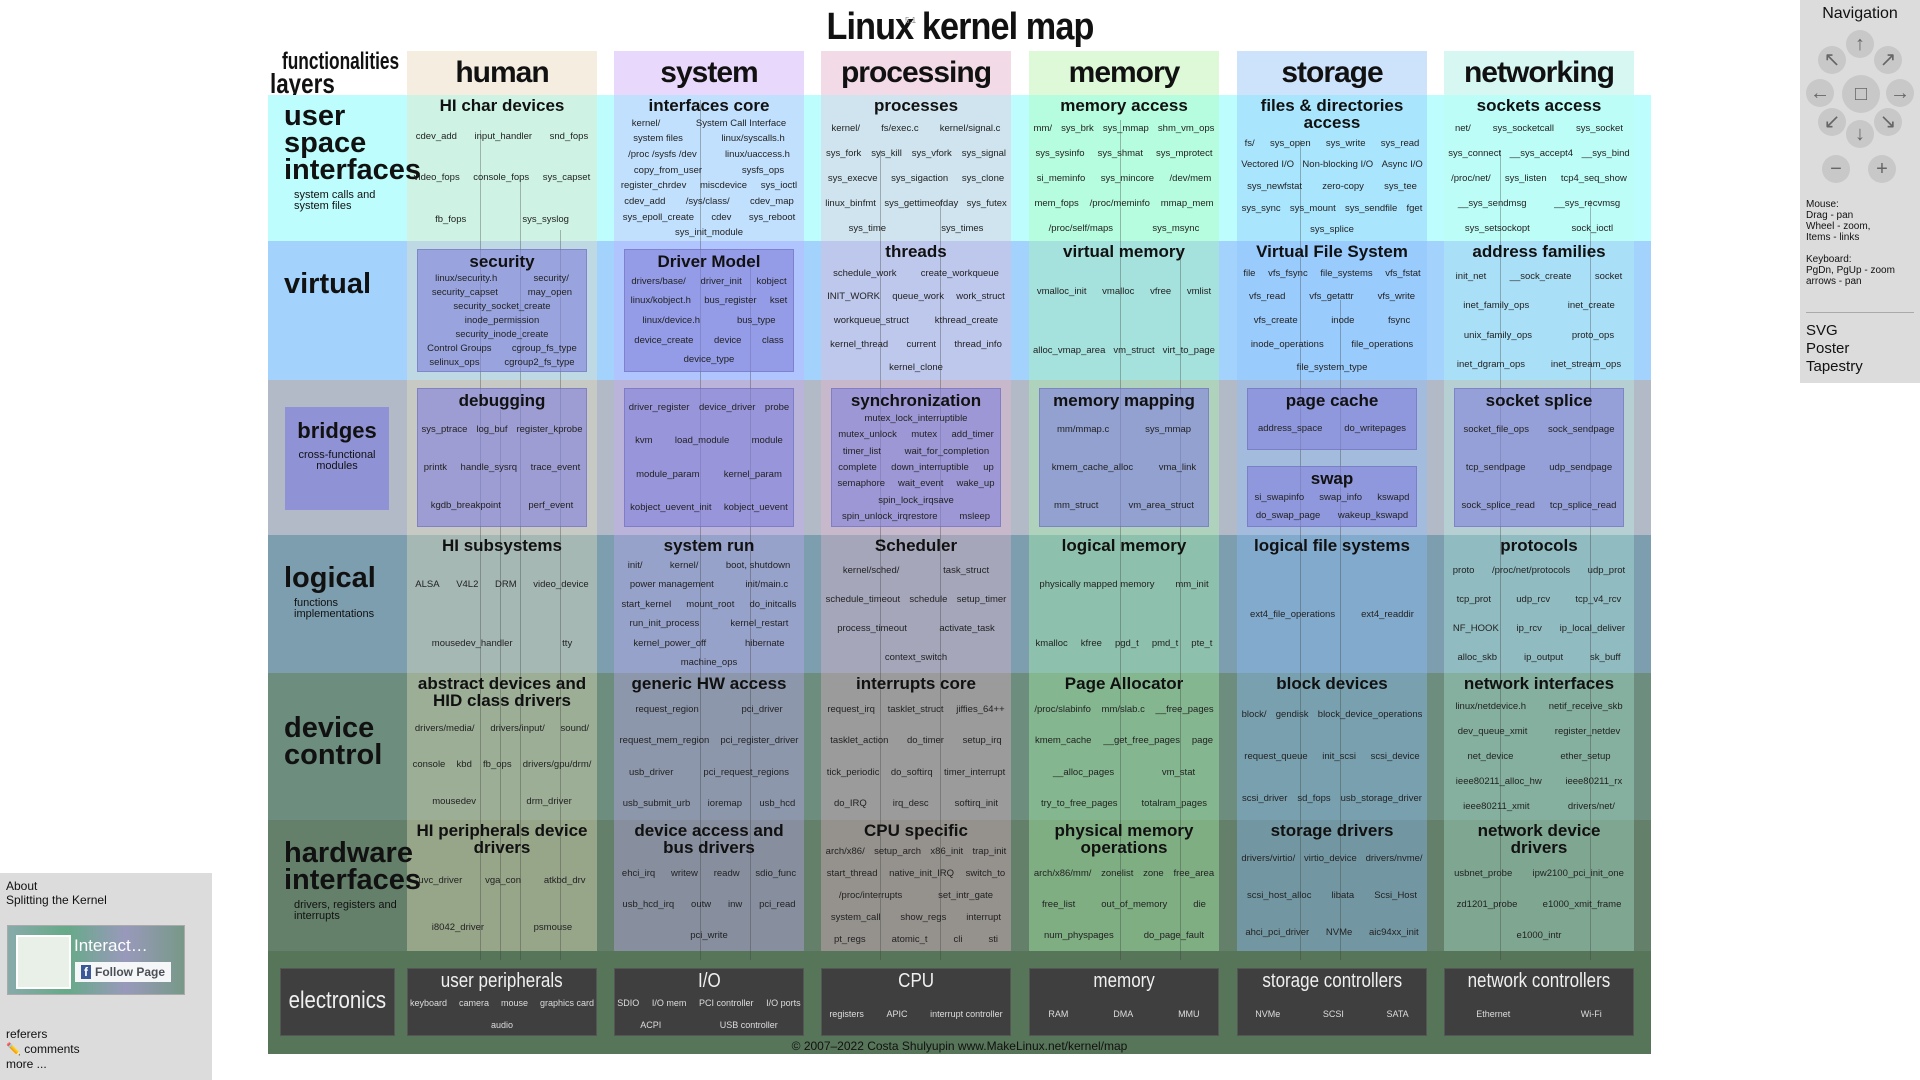 This screenshot has height=1080, width=1920. What do you see at coordinates (916, 500) in the screenshot?
I see `function-item: spin_lock_irqsave` at bounding box center [916, 500].